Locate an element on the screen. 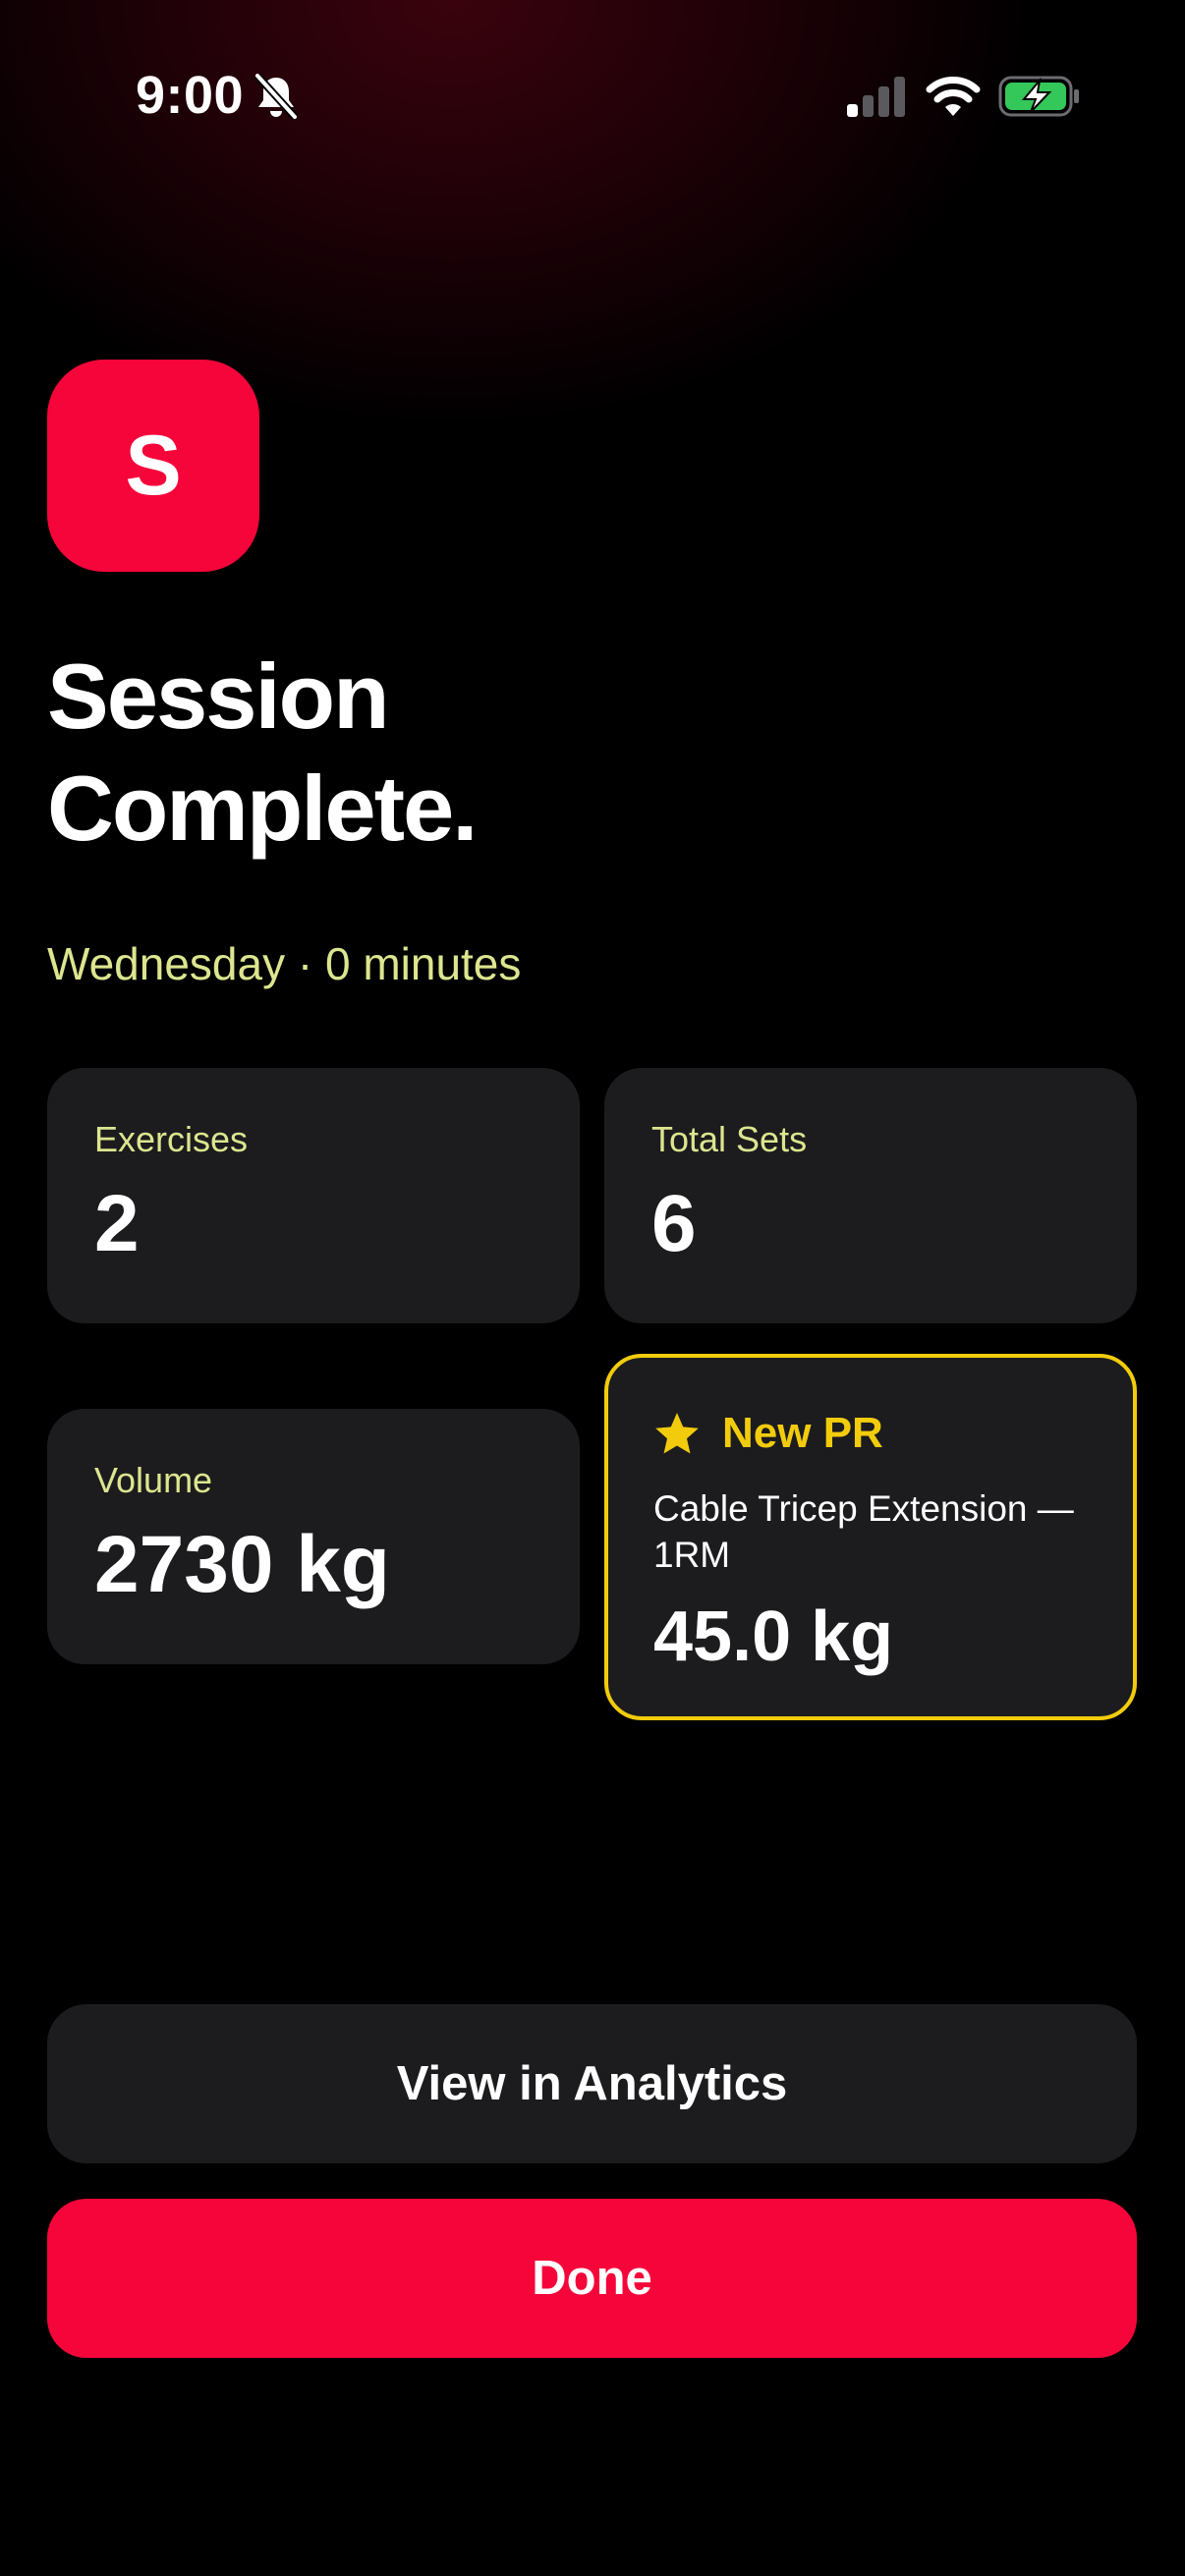 This screenshot has width=1185, height=2576. pr-title: New PR is located at coordinates (803, 1433).